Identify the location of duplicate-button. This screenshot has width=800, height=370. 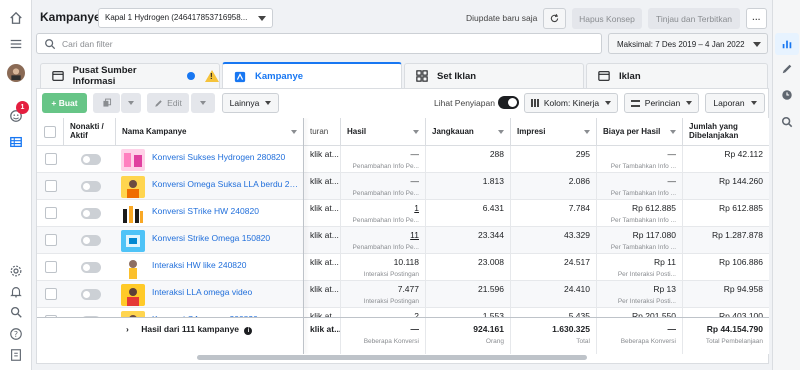
(106, 103).